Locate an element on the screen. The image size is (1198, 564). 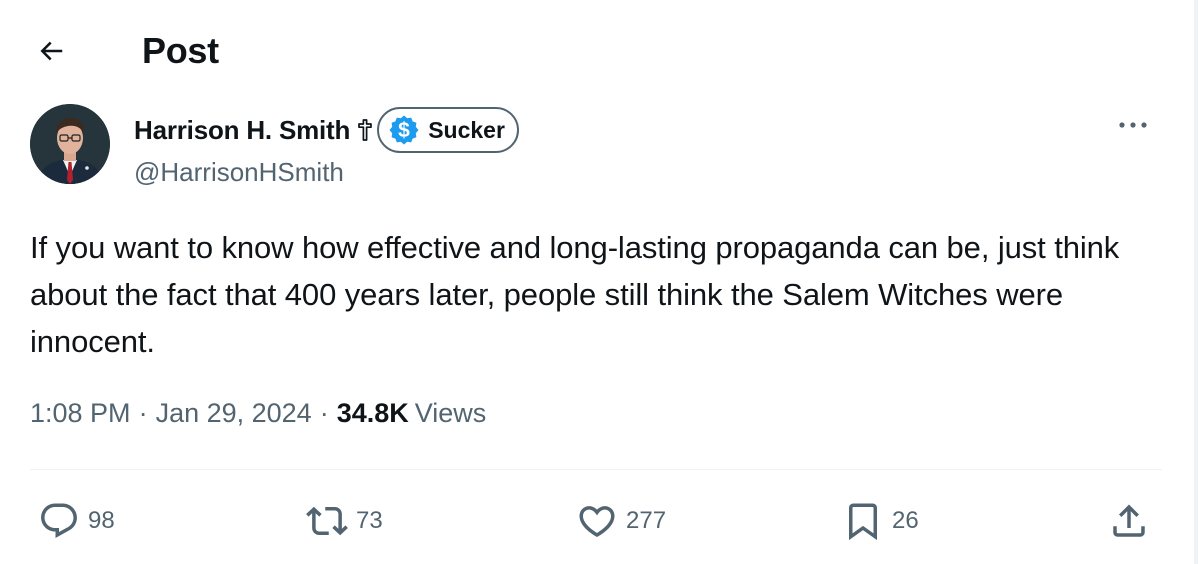
author-display-name: Harrison H. Smith is located at coordinates (242, 130).